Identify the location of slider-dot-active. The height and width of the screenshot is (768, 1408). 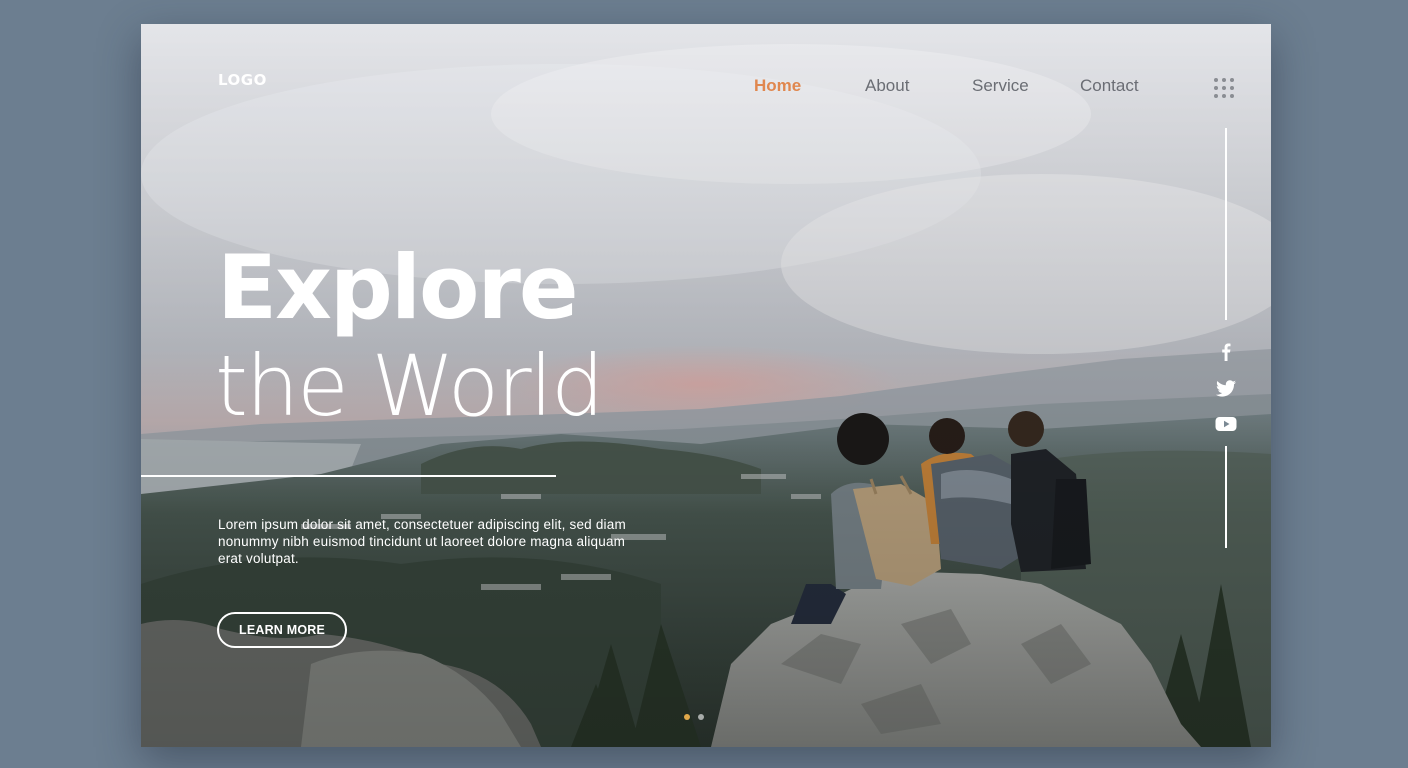
(687, 717).